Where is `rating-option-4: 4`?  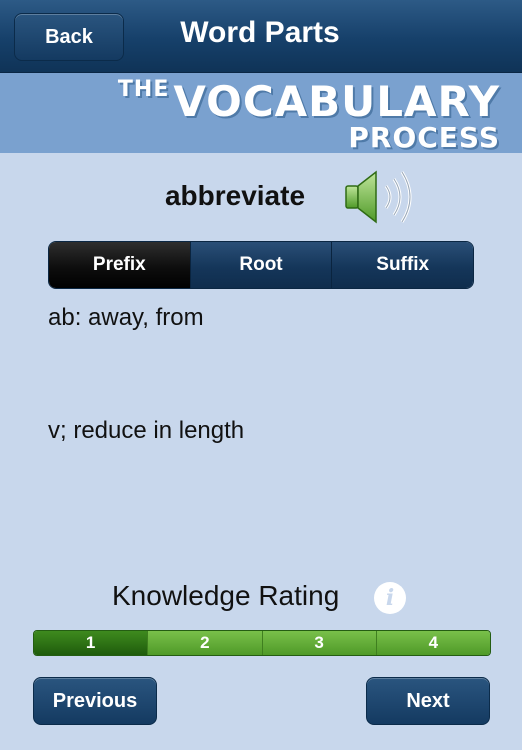
rating-option-4: 4 is located at coordinates (432, 643).